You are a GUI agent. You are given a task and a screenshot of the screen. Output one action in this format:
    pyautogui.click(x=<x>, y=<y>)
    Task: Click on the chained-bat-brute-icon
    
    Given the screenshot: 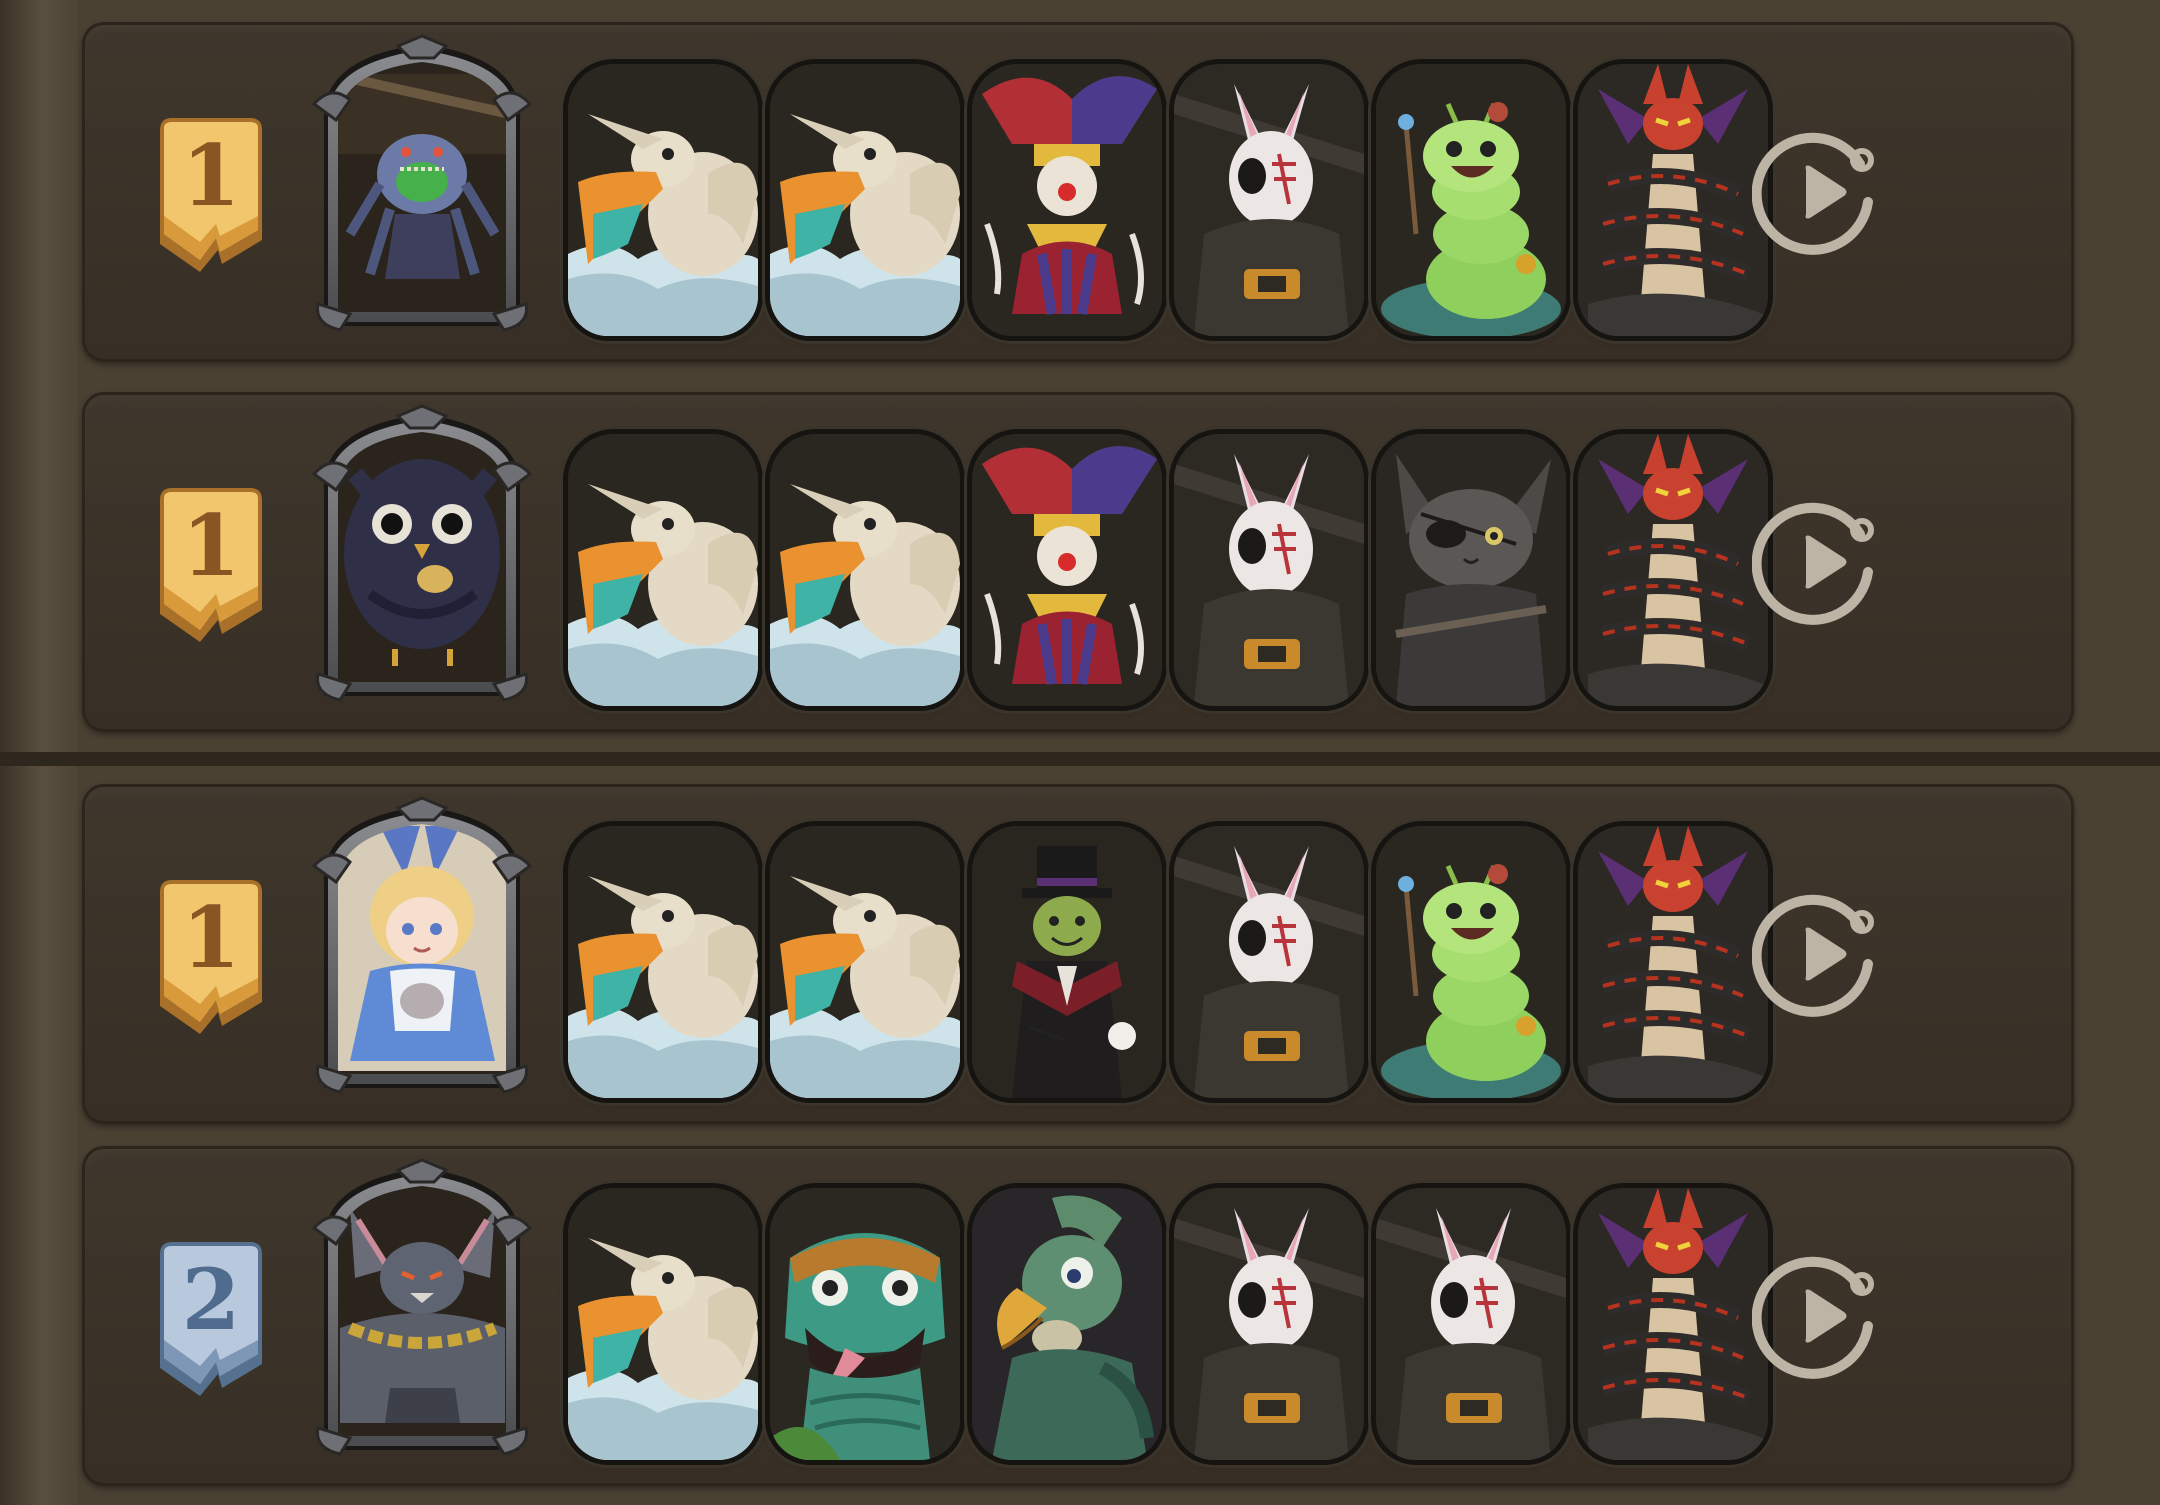 What is the action you would take?
    pyautogui.click(x=422, y=1308)
    